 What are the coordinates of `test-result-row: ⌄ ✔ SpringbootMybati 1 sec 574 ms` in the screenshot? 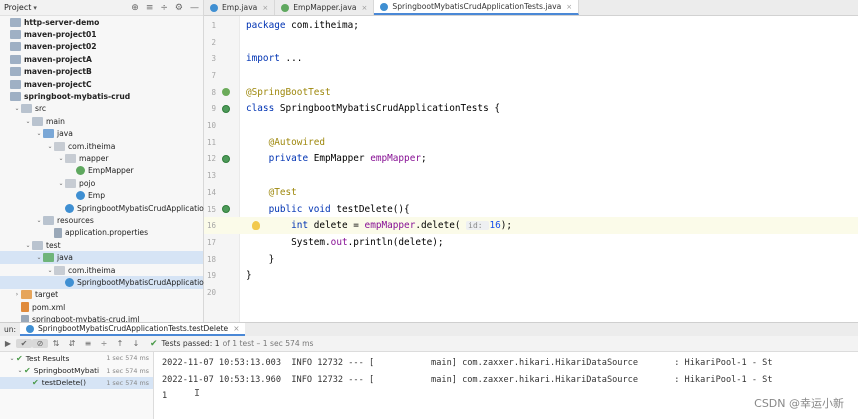 It's located at (76, 370).